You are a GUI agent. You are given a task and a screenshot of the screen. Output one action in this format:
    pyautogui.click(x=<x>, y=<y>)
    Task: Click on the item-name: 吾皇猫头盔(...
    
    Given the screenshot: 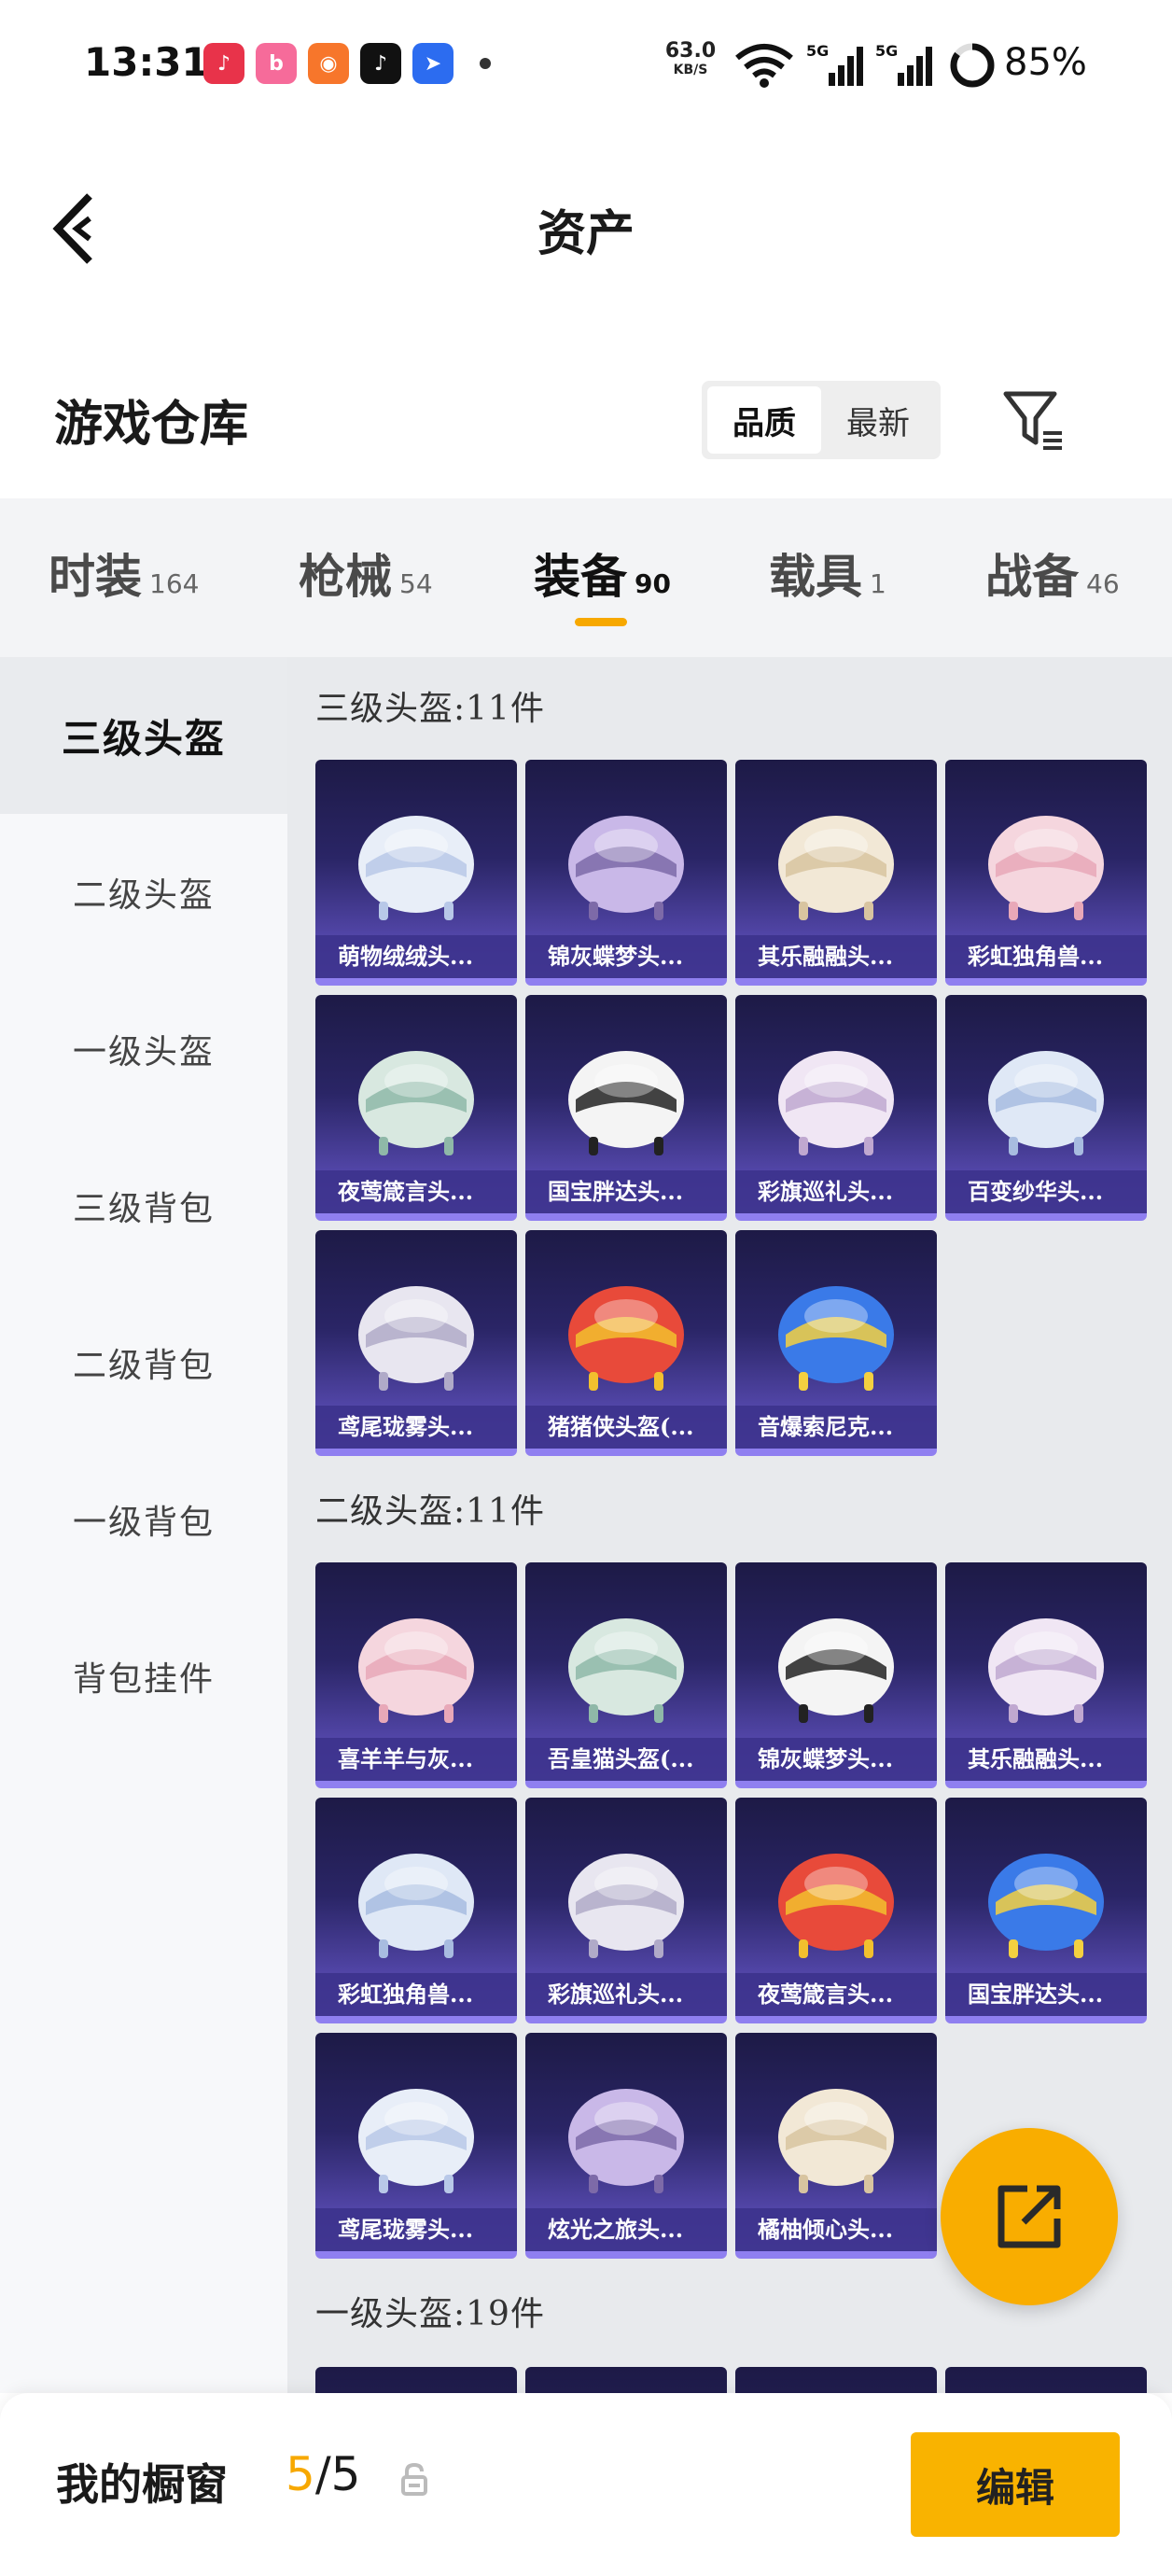 What is the action you would take?
    pyautogui.click(x=626, y=1759)
    